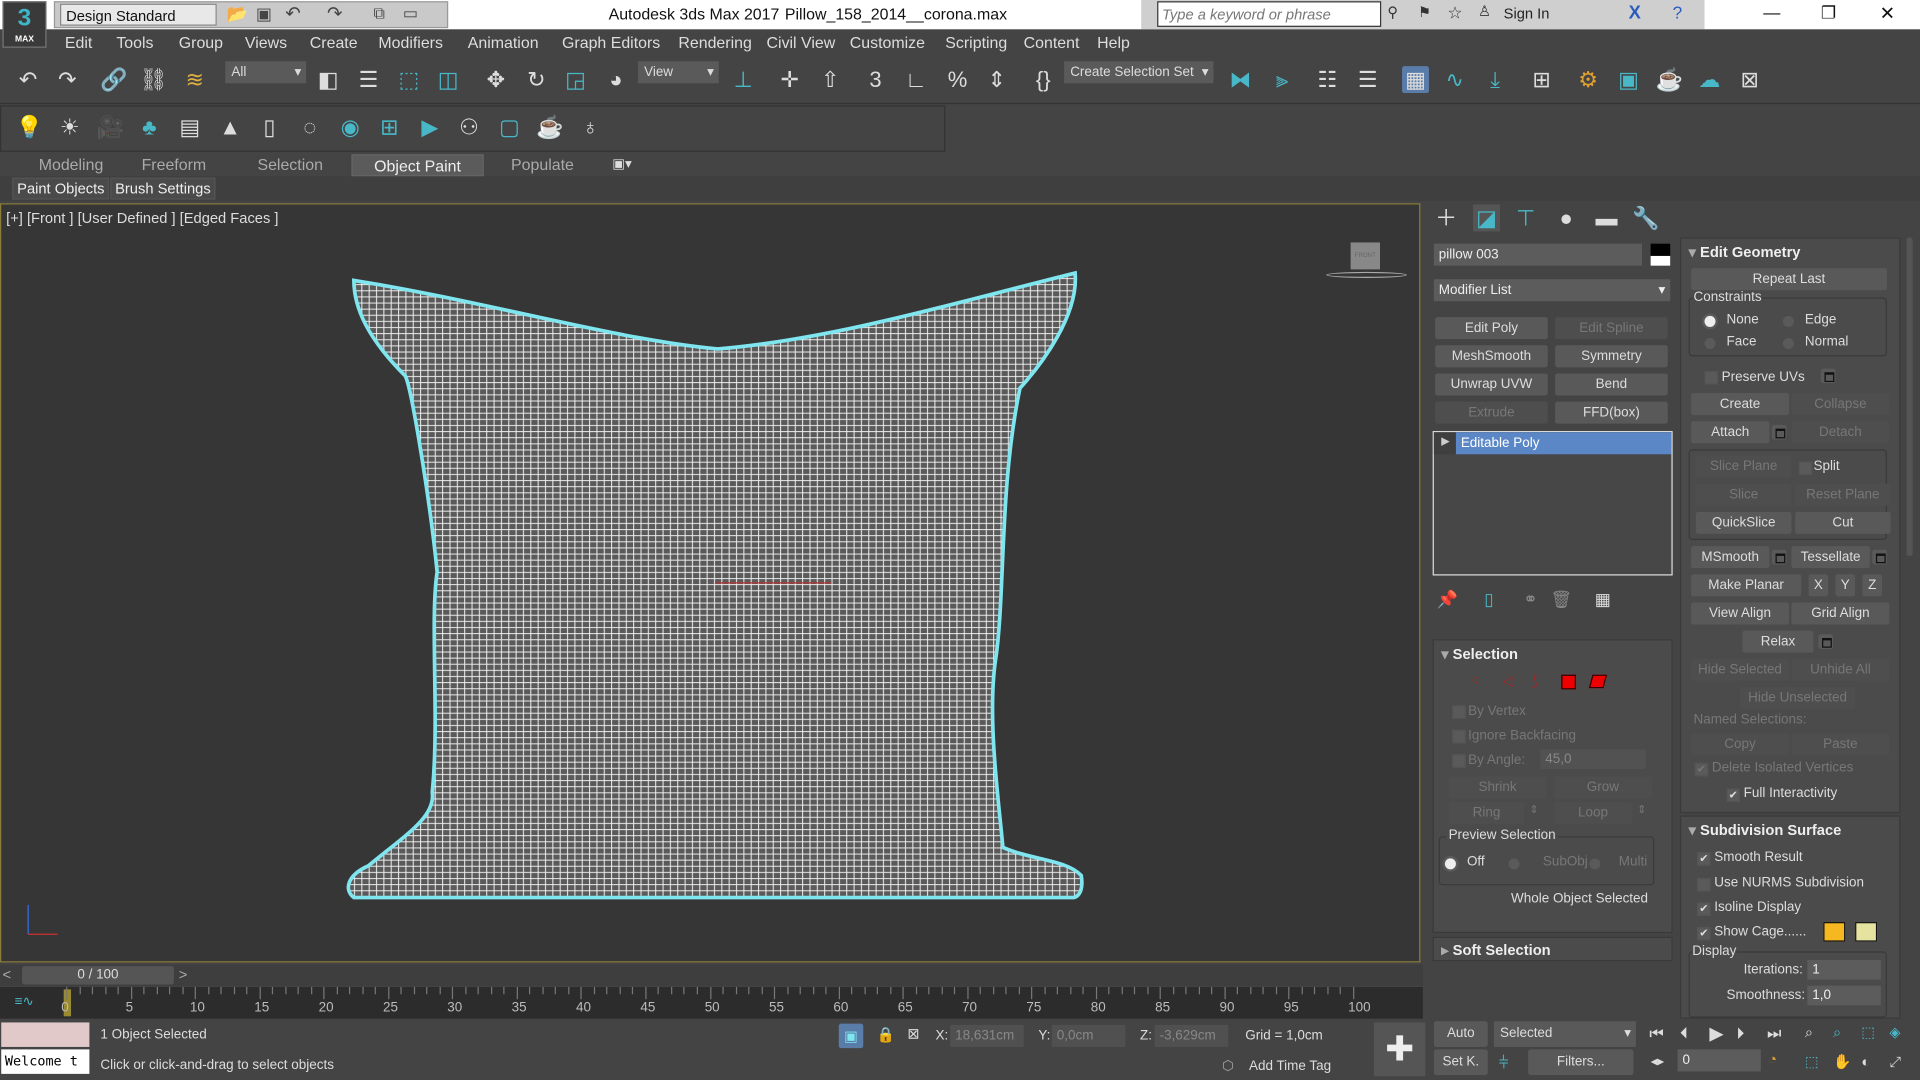 This screenshot has width=1920, height=1080. What do you see at coordinates (1606, 217) in the screenshot?
I see `display-tab-icon: ▬` at bounding box center [1606, 217].